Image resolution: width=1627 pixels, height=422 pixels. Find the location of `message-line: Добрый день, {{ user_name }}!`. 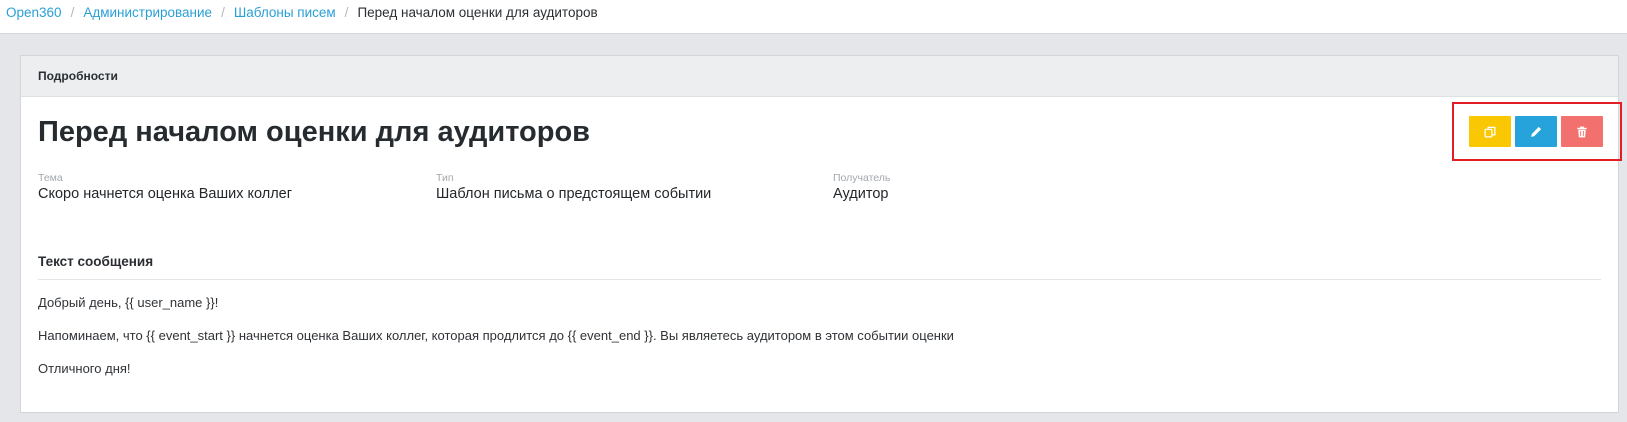

message-line: Добрый день, {{ user_name }}! is located at coordinates (128, 302).